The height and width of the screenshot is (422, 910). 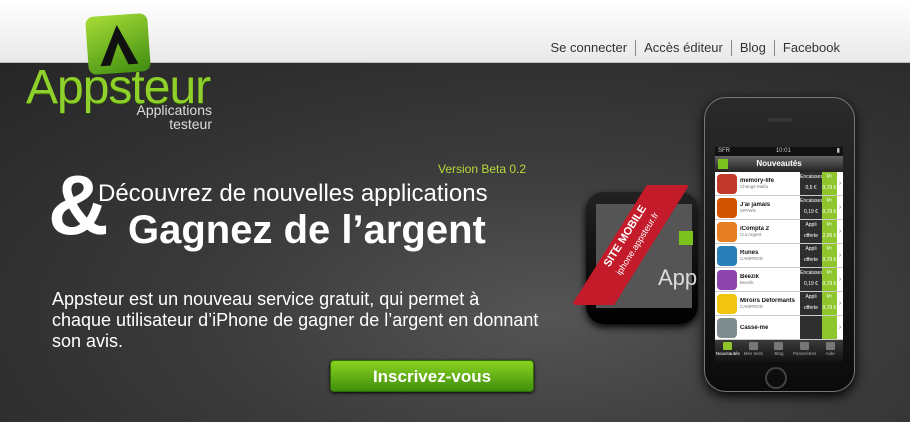 I want to click on tab-label: Mes tests, so click(x=753, y=353).